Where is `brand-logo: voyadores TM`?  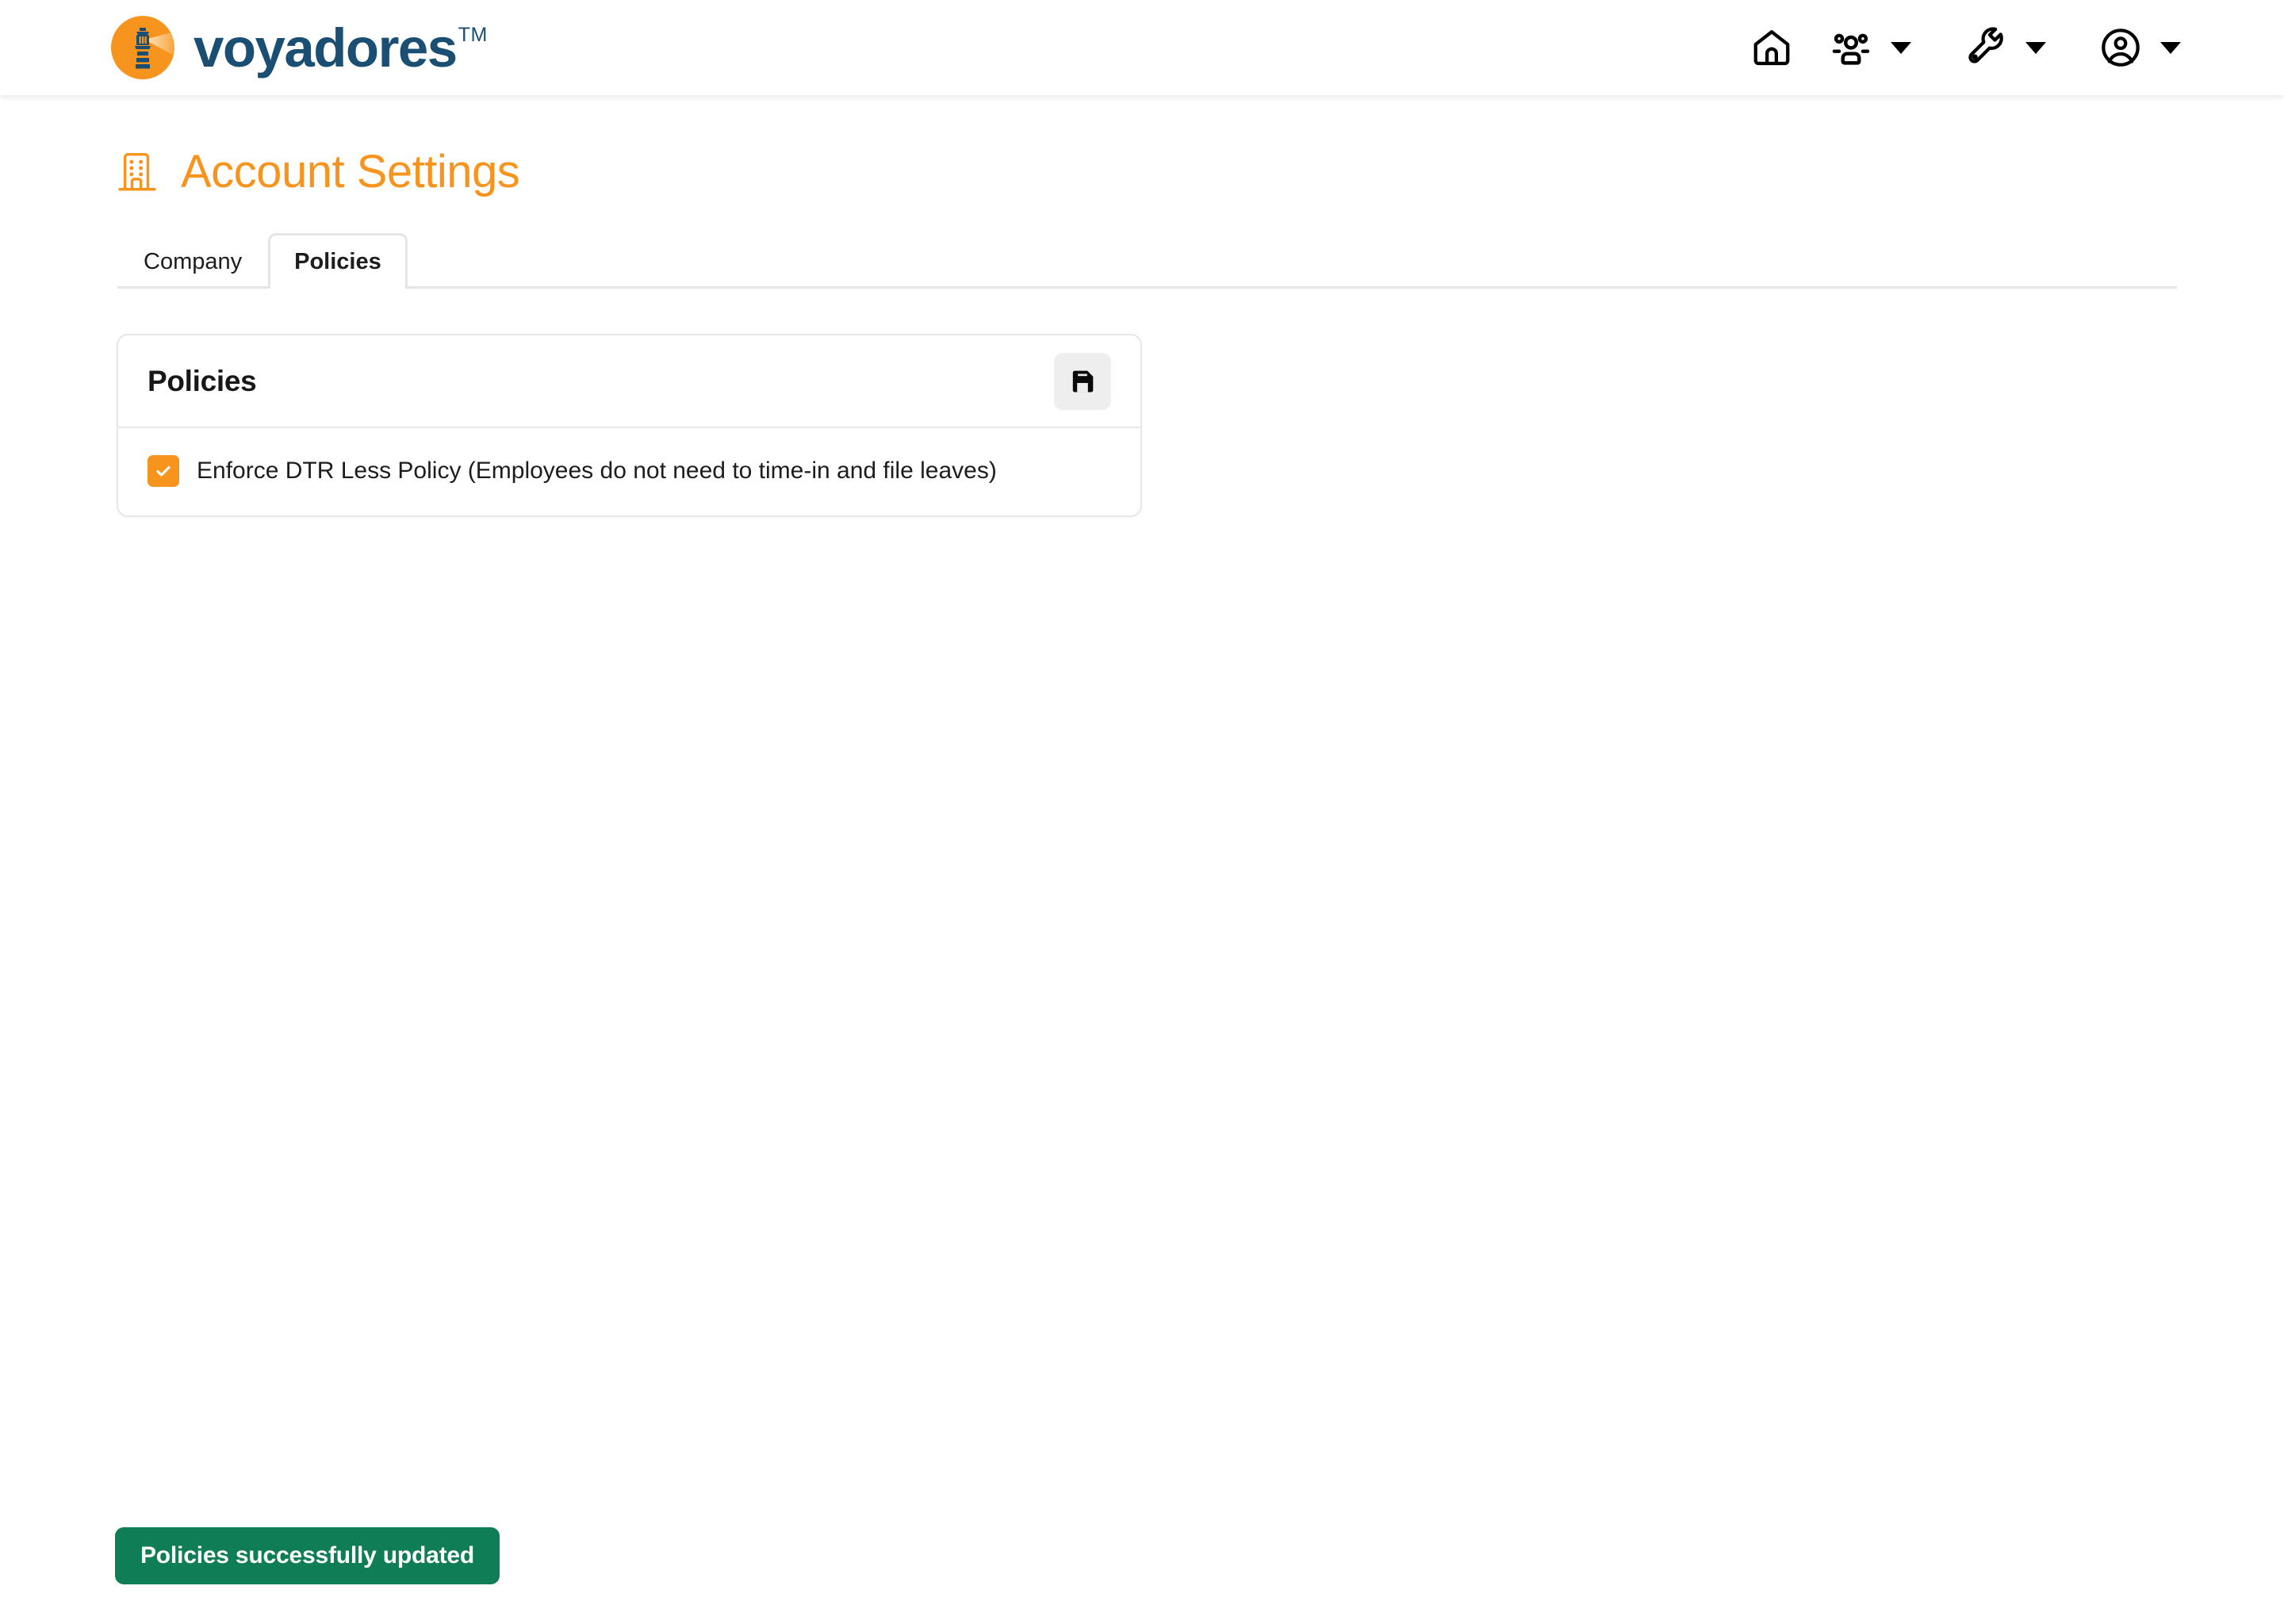
brand-logo: voyadores TM is located at coordinates (298, 47).